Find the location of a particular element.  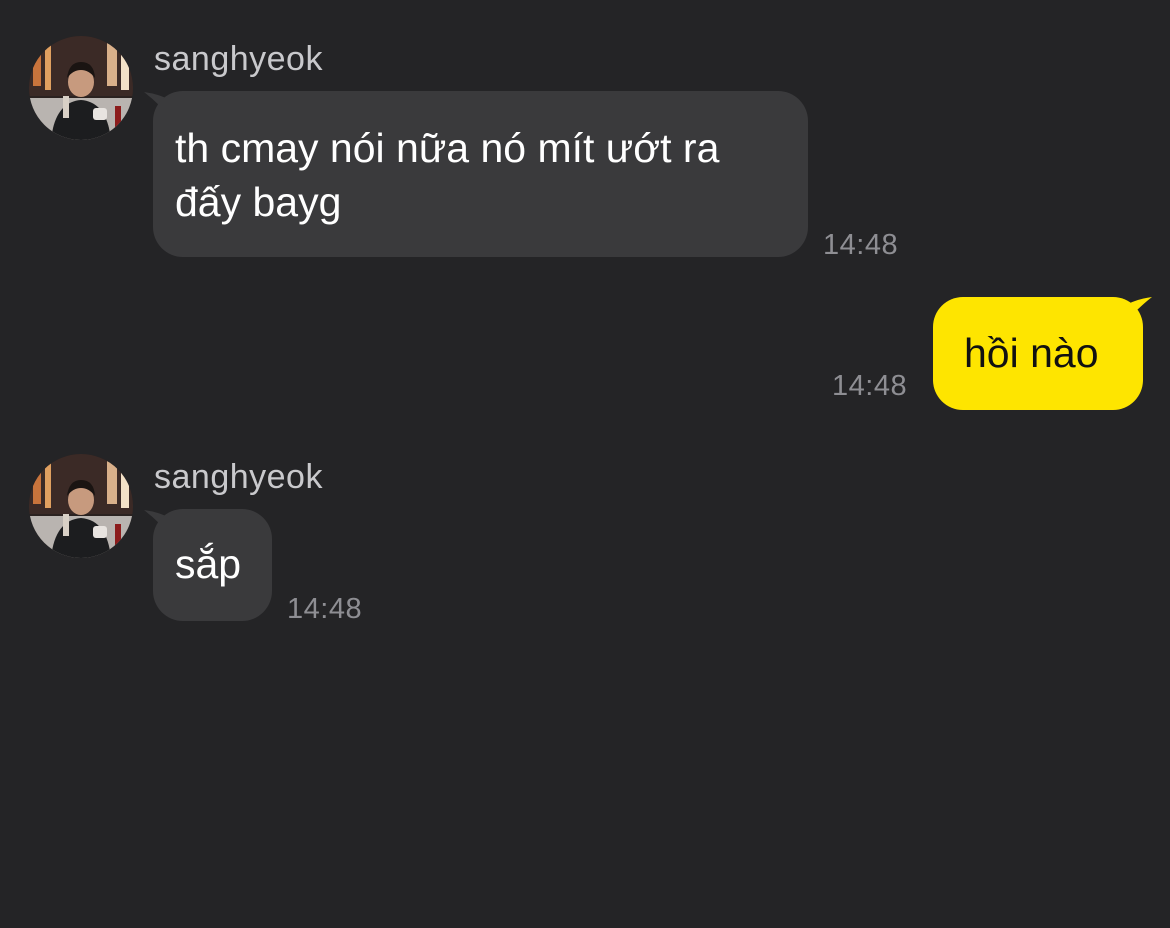

message-text-line: đấy bayg is located at coordinates (258, 202).